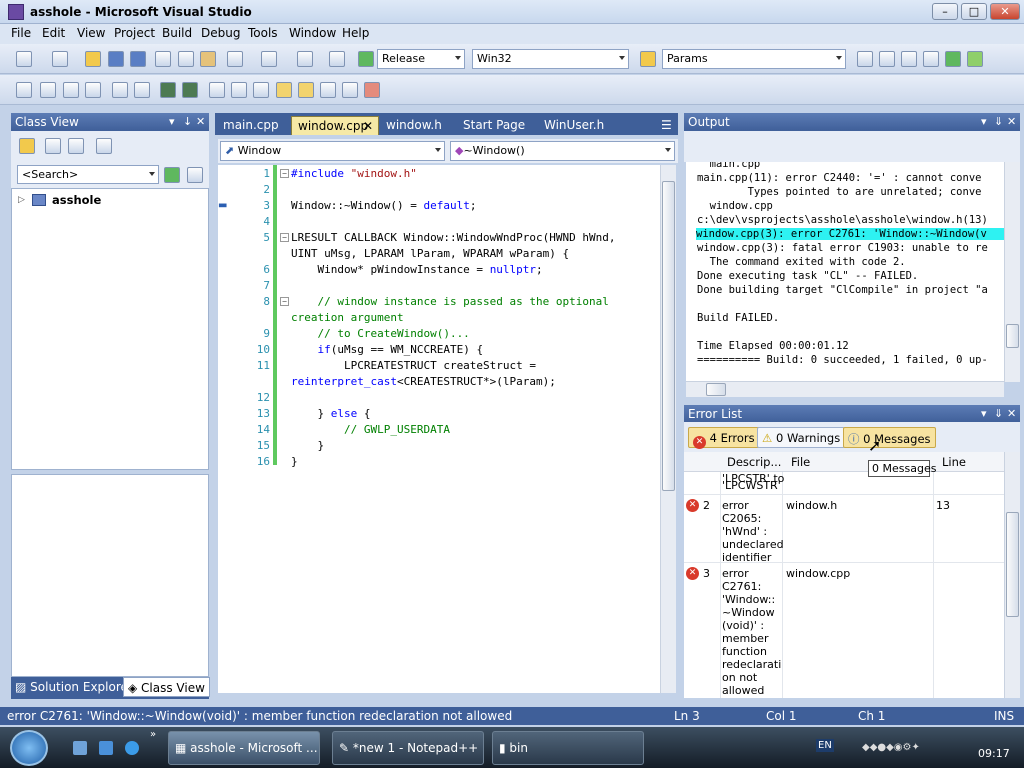 This screenshot has width=1024, height=768. Describe the element at coordinates (568, 748) in the screenshot. I see `taskbar-item-bin-folder: ▮ bin` at that location.